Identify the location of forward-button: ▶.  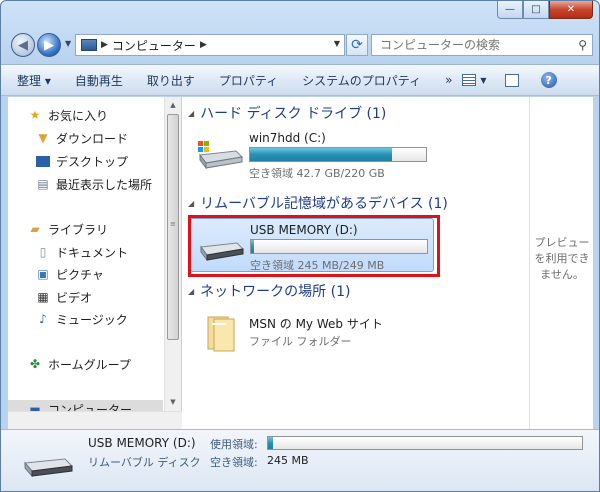
(49, 45).